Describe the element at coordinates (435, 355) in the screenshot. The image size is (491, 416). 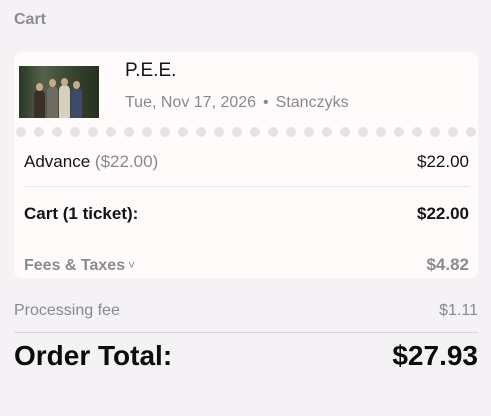
I see `order-total-amount: $27.93` at that location.